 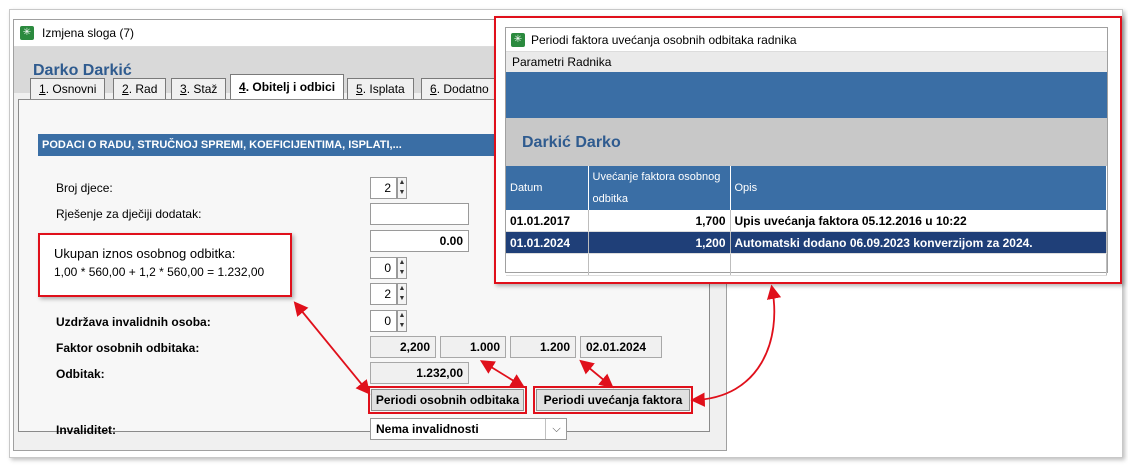 I want to click on arrow-increase-to-button, so click(x=596, y=374).